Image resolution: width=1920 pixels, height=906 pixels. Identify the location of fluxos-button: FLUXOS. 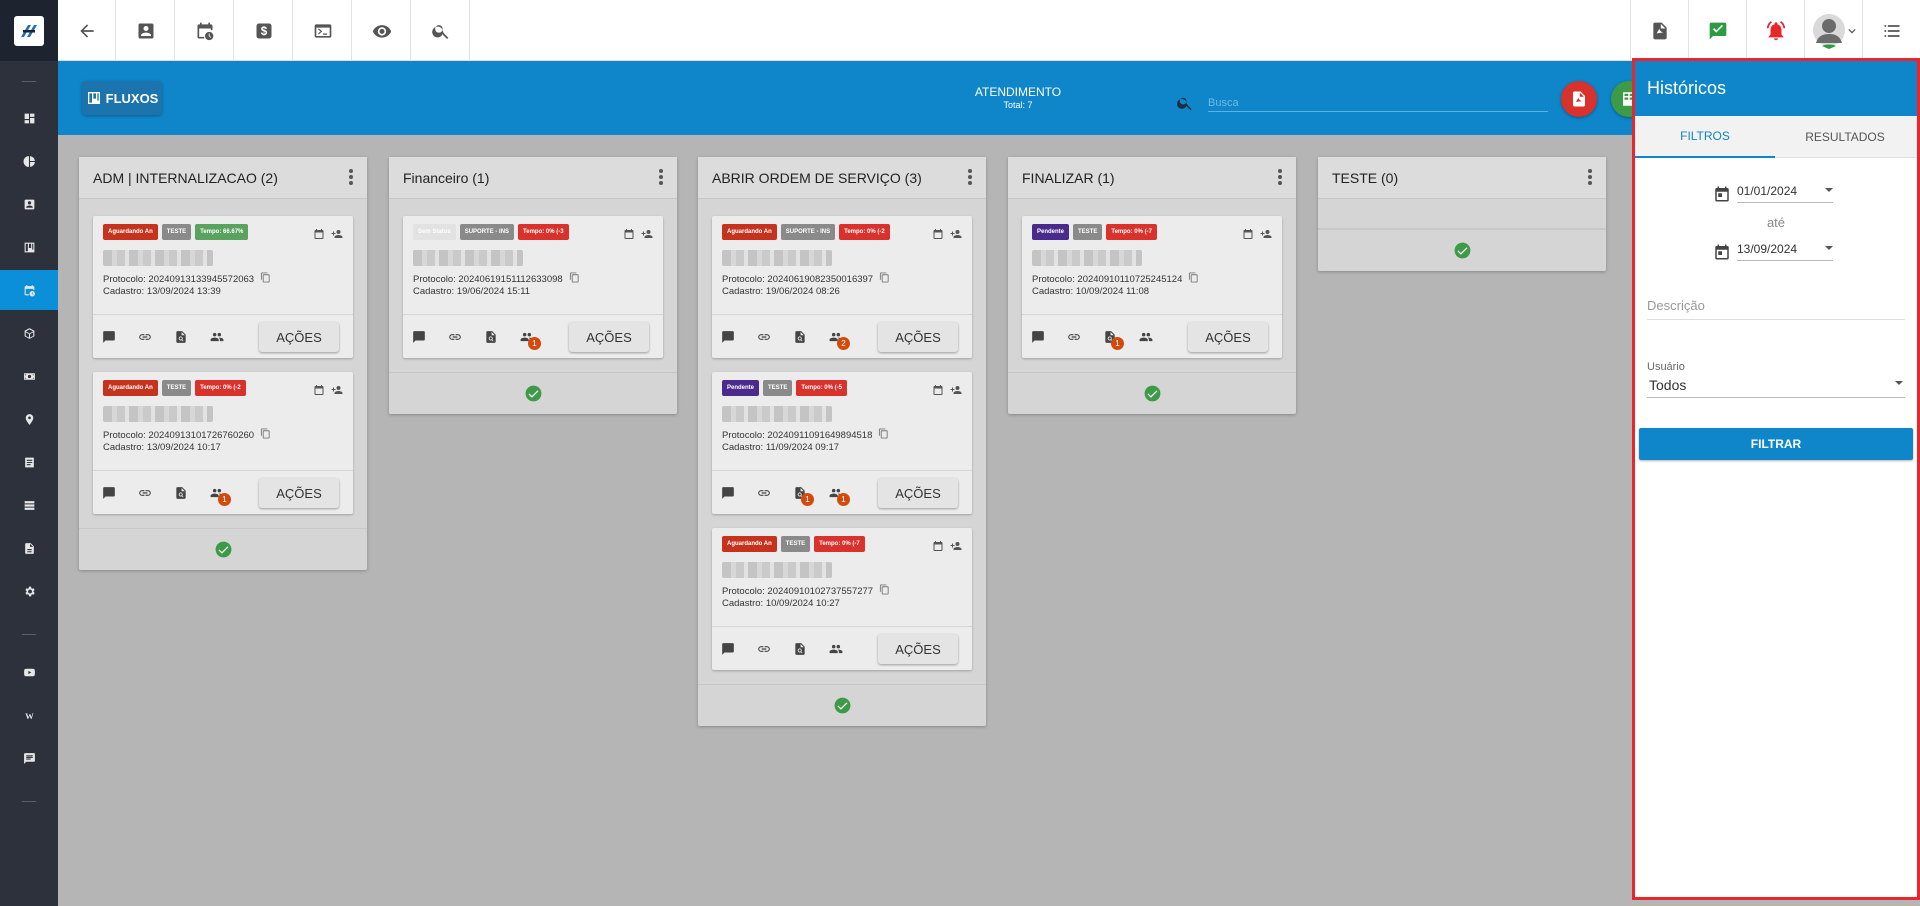
(122, 98).